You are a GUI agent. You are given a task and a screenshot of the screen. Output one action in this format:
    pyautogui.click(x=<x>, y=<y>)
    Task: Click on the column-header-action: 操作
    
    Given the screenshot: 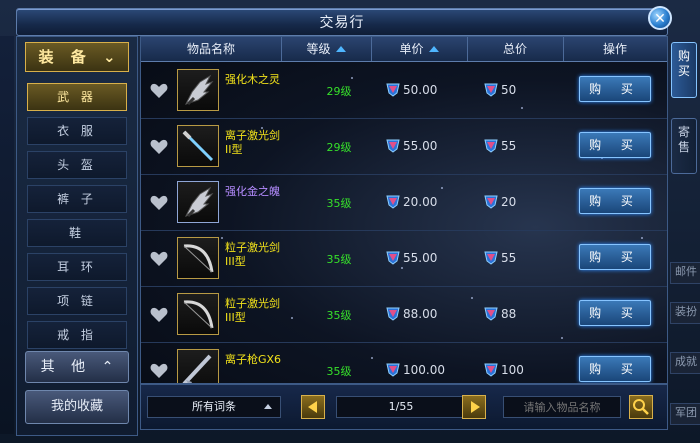 What is the action you would take?
    pyautogui.click(x=614, y=49)
    